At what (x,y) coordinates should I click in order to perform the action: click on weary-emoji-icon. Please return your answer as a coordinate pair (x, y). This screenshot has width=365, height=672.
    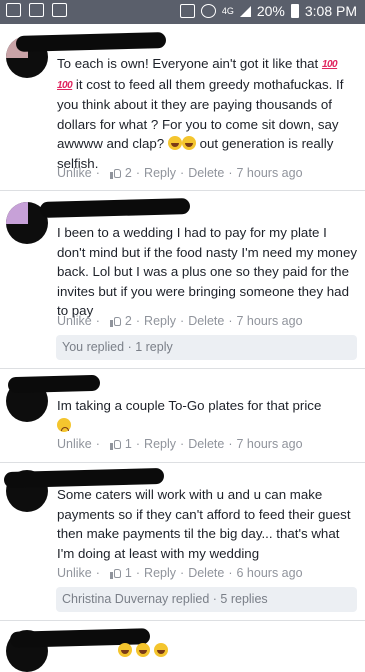
    Looking at the image, I should click on (64, 424).